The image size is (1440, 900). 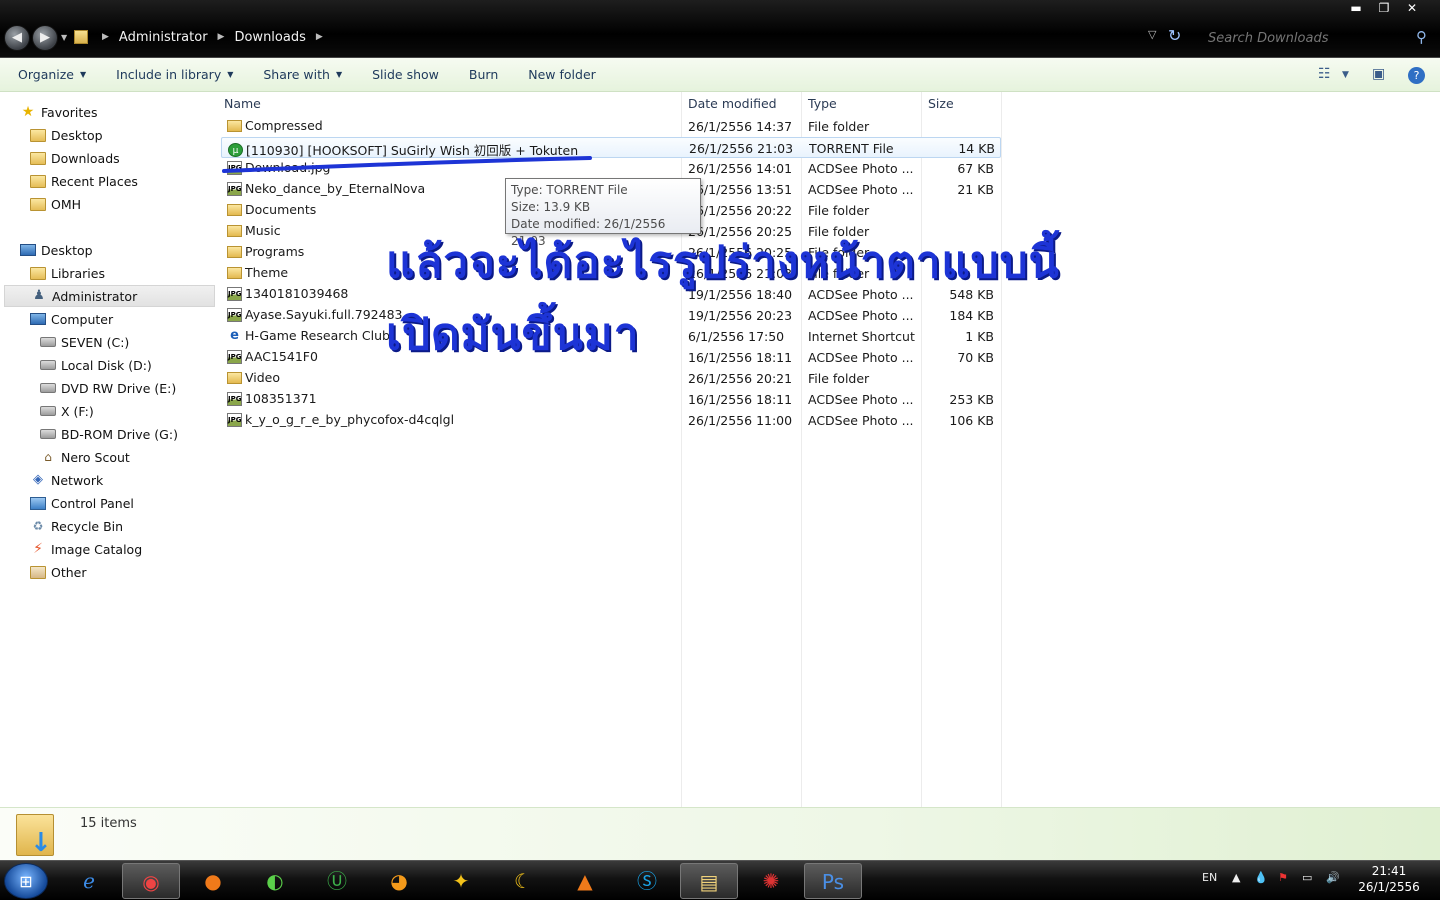 I want to click on image-catalog-icon: ⚡, so click(x=38, y=549).